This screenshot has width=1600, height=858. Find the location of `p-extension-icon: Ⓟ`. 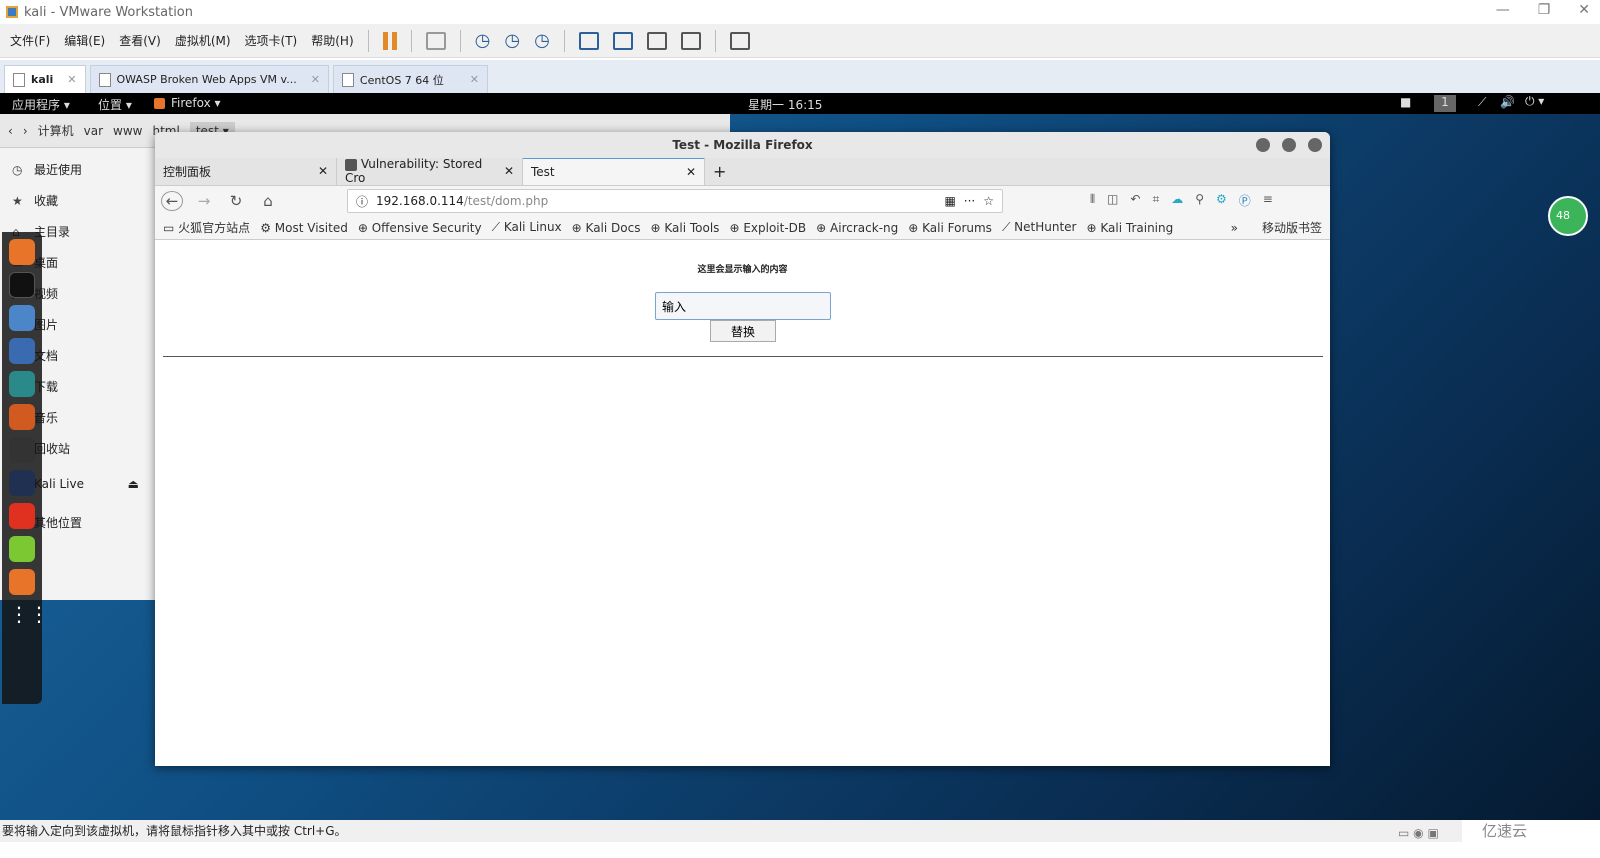

p-extension-icon: Ⓟ is located at coordinates (1245, 200).